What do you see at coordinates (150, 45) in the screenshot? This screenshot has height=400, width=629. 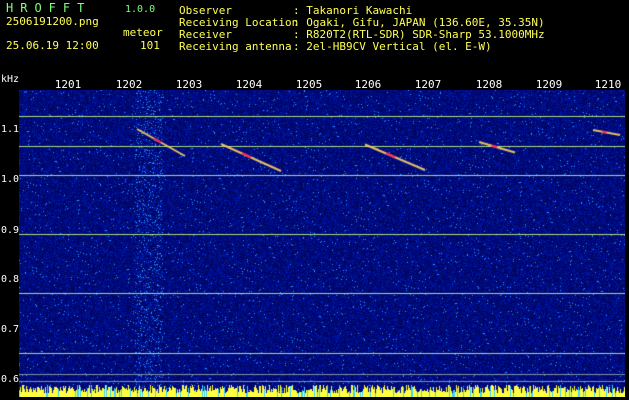 I see `meteor-count: 101` at bounding box center [150, 45].